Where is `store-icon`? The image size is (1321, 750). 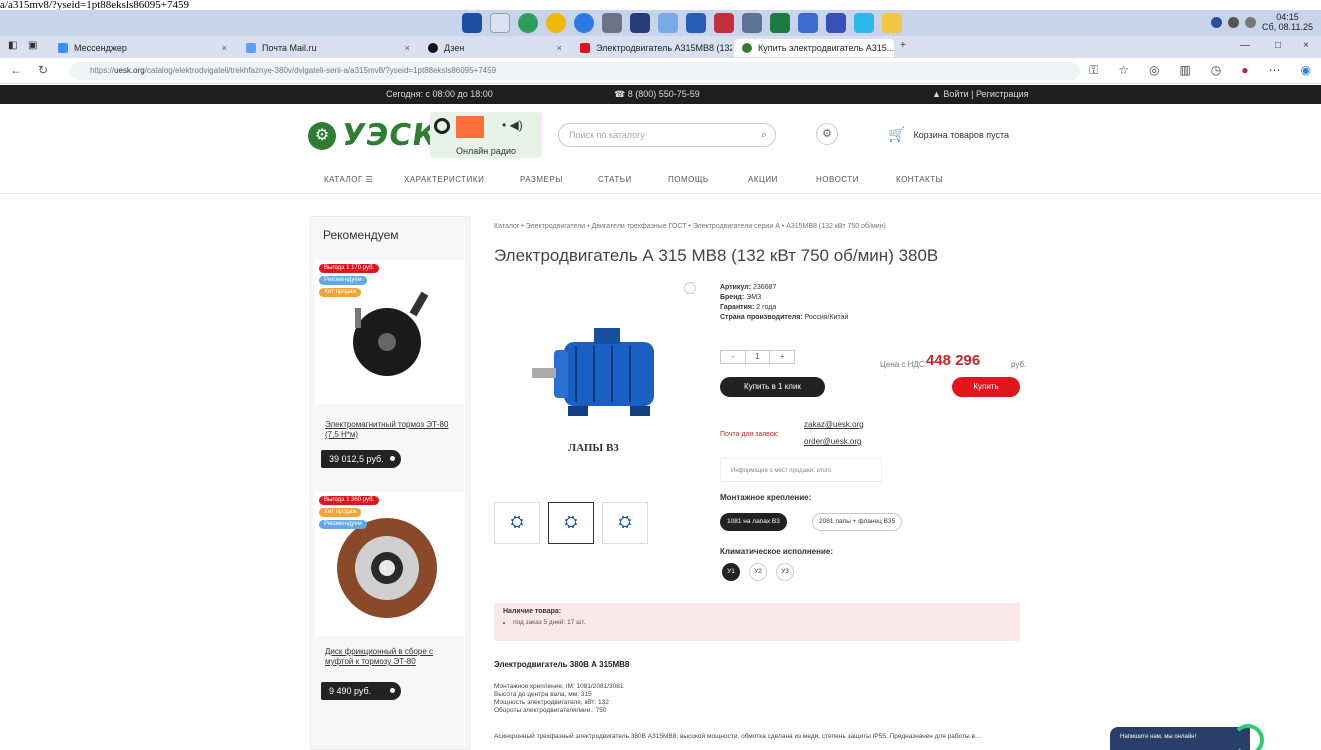 store-icon is located at coordinates (640, 23).